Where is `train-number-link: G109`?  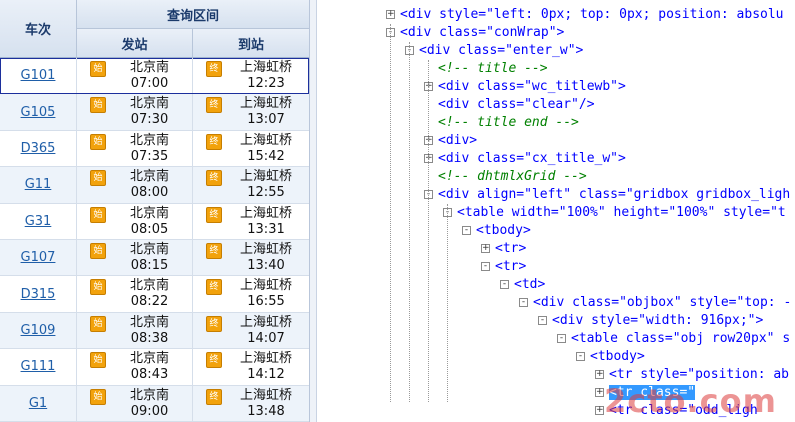 train-number-link: G109 is located at coordinates (38, 330).